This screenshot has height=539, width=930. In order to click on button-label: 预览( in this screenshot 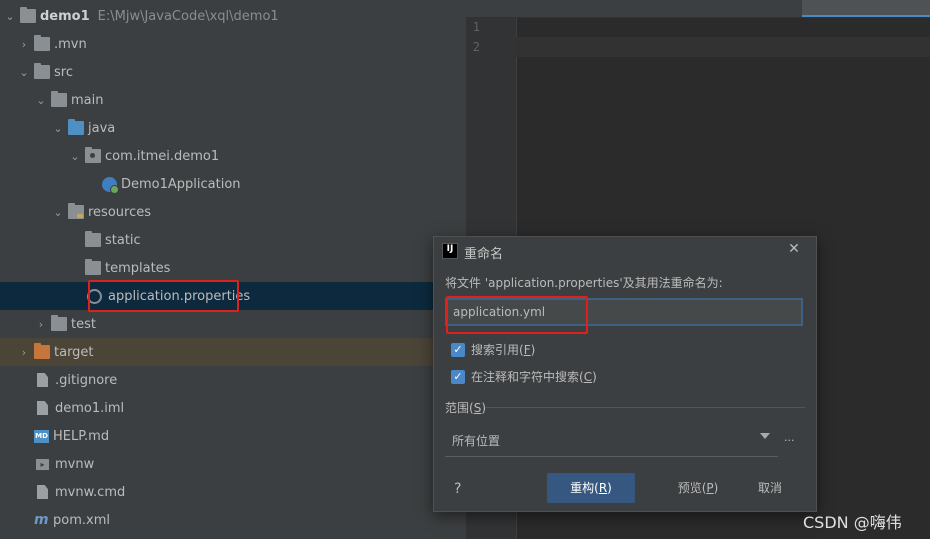, I will do `click(692, 488)`.